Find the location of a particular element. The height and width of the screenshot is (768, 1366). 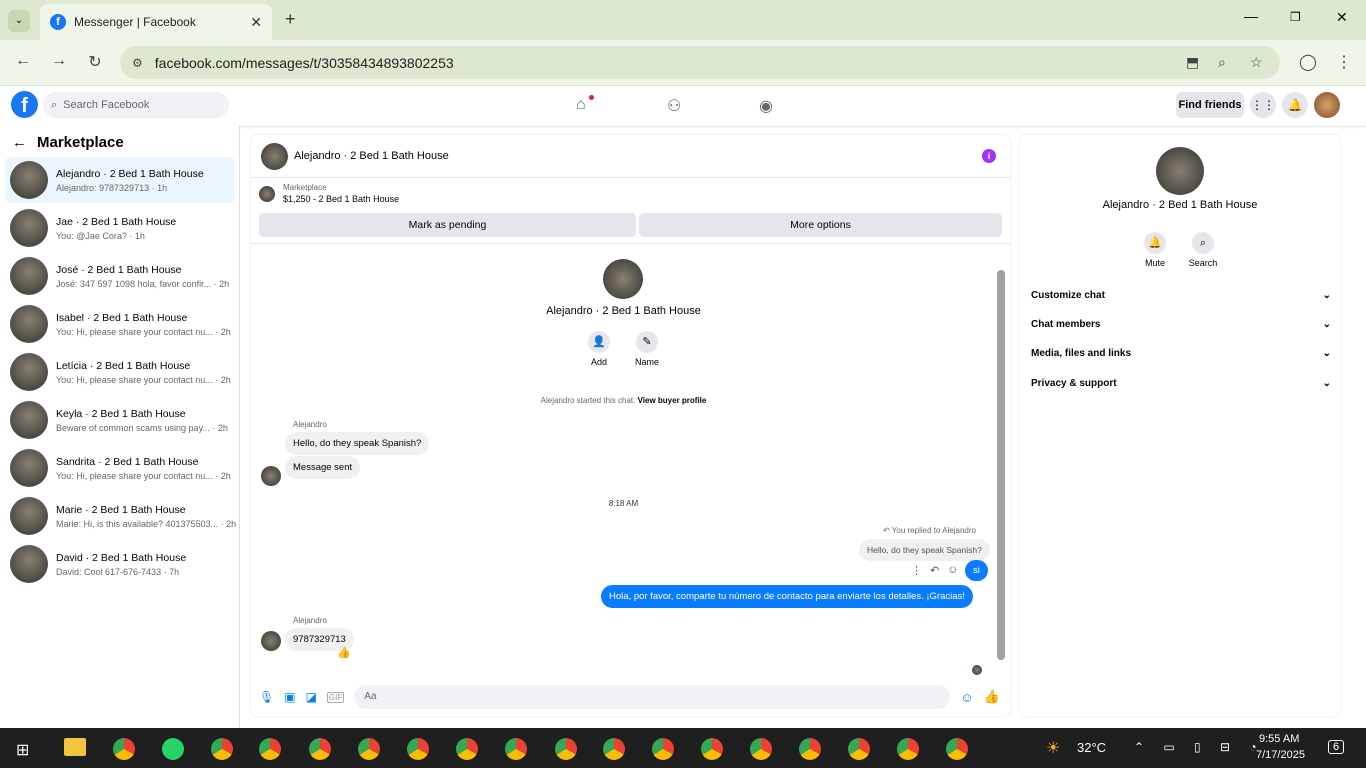

home-icon: ⌂ is located at coordinates (581, 105).